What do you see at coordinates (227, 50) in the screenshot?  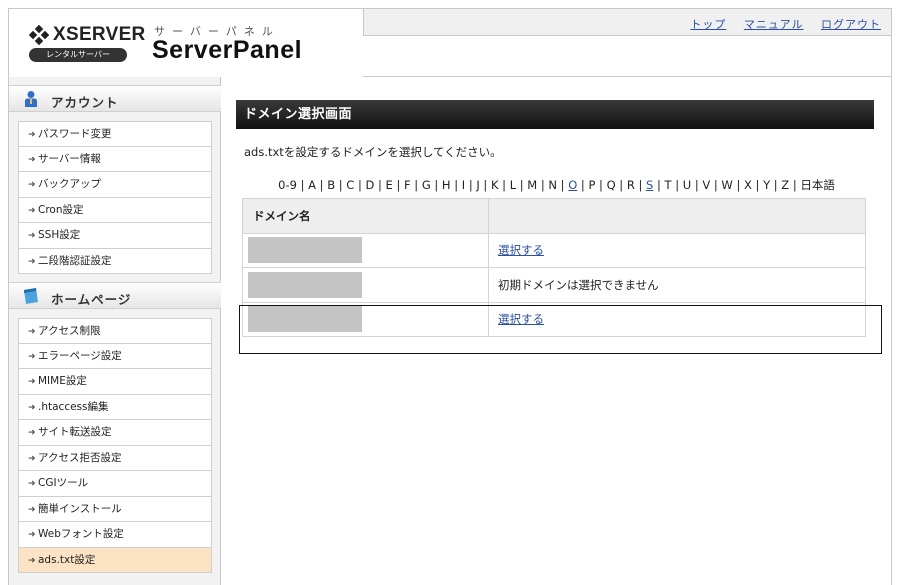 I see `panel-name: ServerPanel` at bounding box center [227, 50].